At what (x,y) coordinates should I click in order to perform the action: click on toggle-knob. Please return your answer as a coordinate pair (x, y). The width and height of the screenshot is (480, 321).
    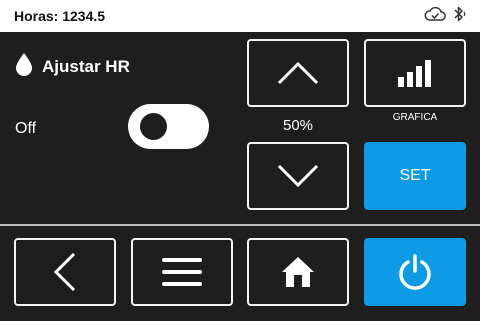
    Looking at the image, I should click on (153, 126).